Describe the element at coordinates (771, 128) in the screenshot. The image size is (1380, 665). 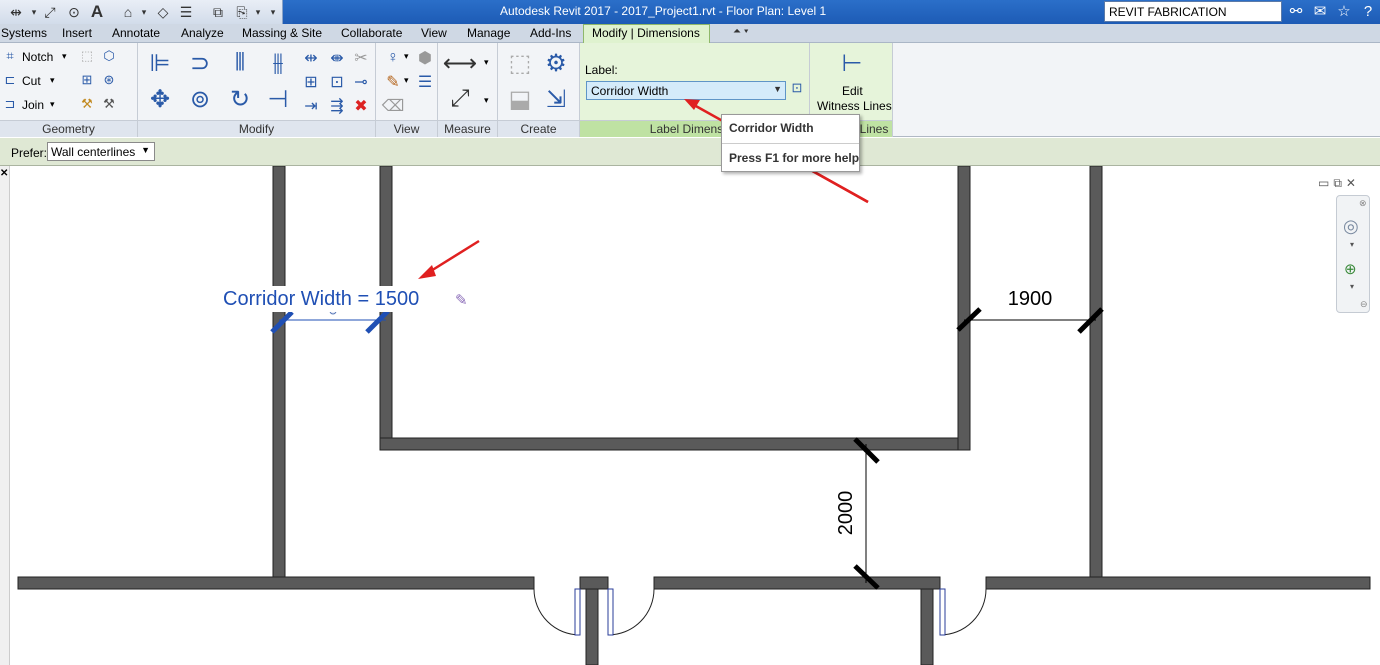
I see `tooltip-title: Corridor Width` at that location.